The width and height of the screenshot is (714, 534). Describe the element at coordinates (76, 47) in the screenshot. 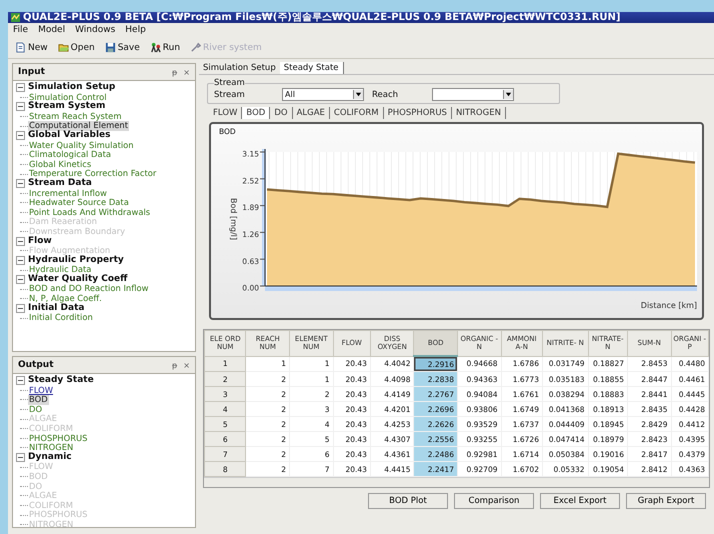

I see `toolbar-button: Open` at that location.